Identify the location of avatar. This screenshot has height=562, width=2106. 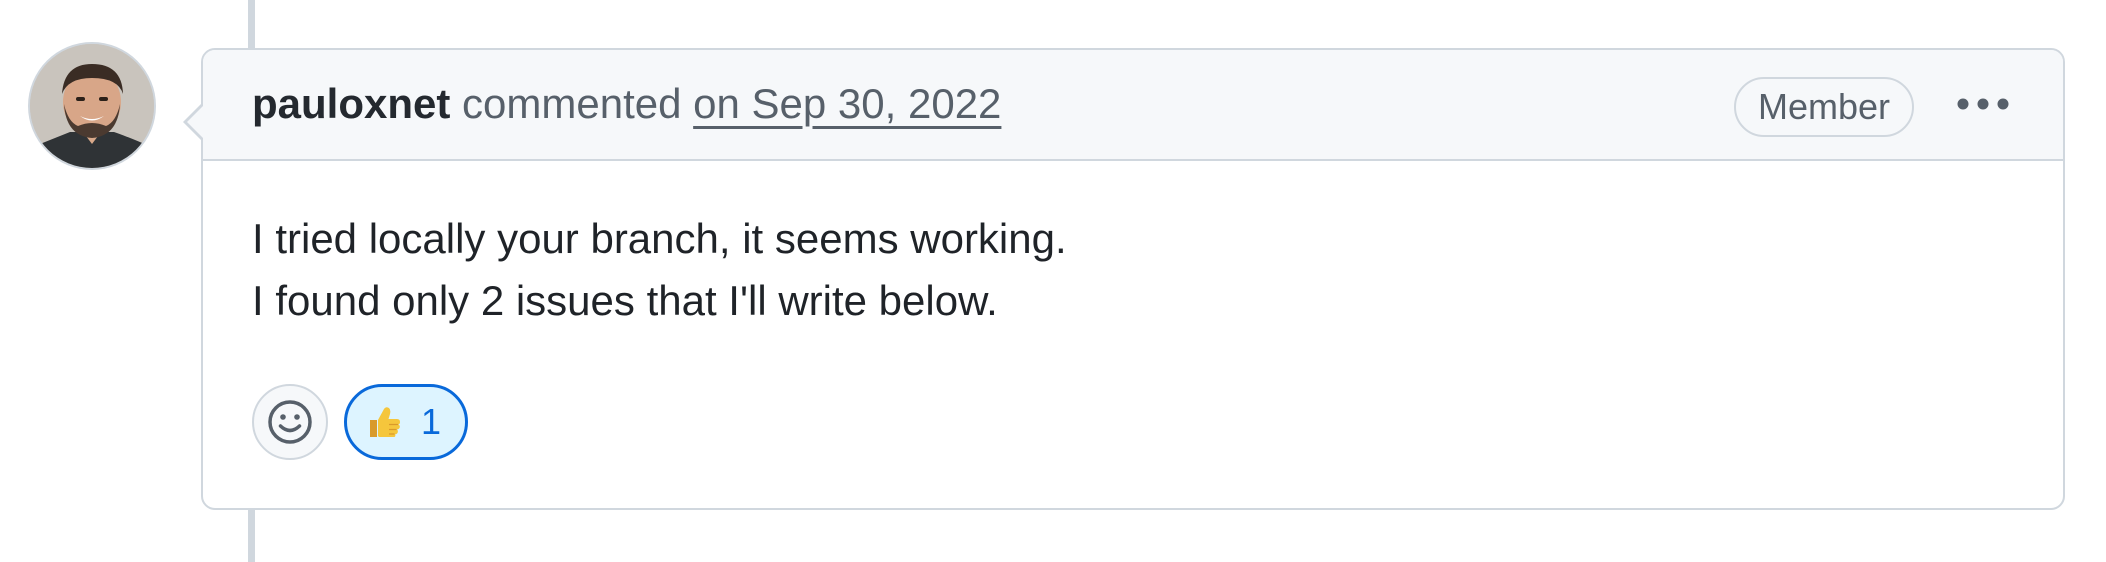
(92, 106).